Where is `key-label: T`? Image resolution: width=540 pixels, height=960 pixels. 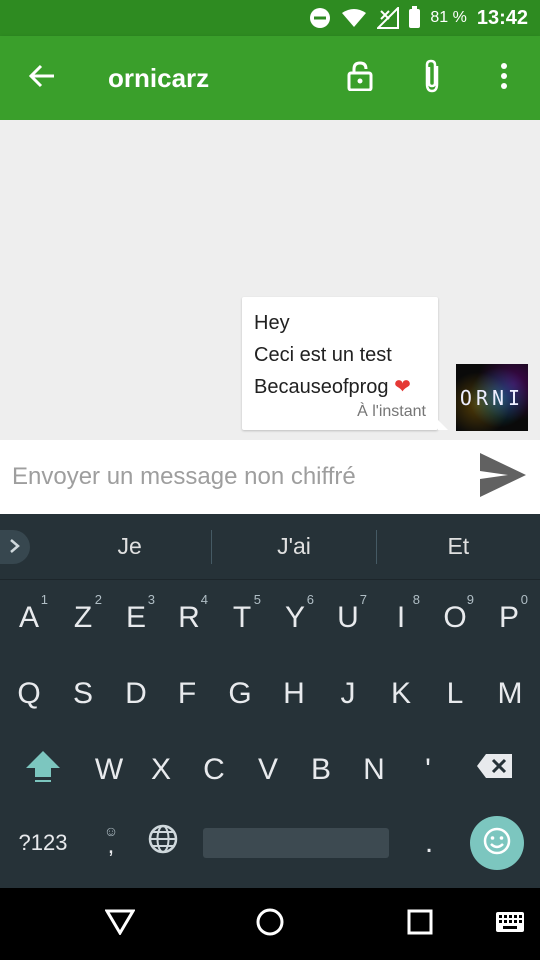
key-label: T is located at coordinates (242, 617).